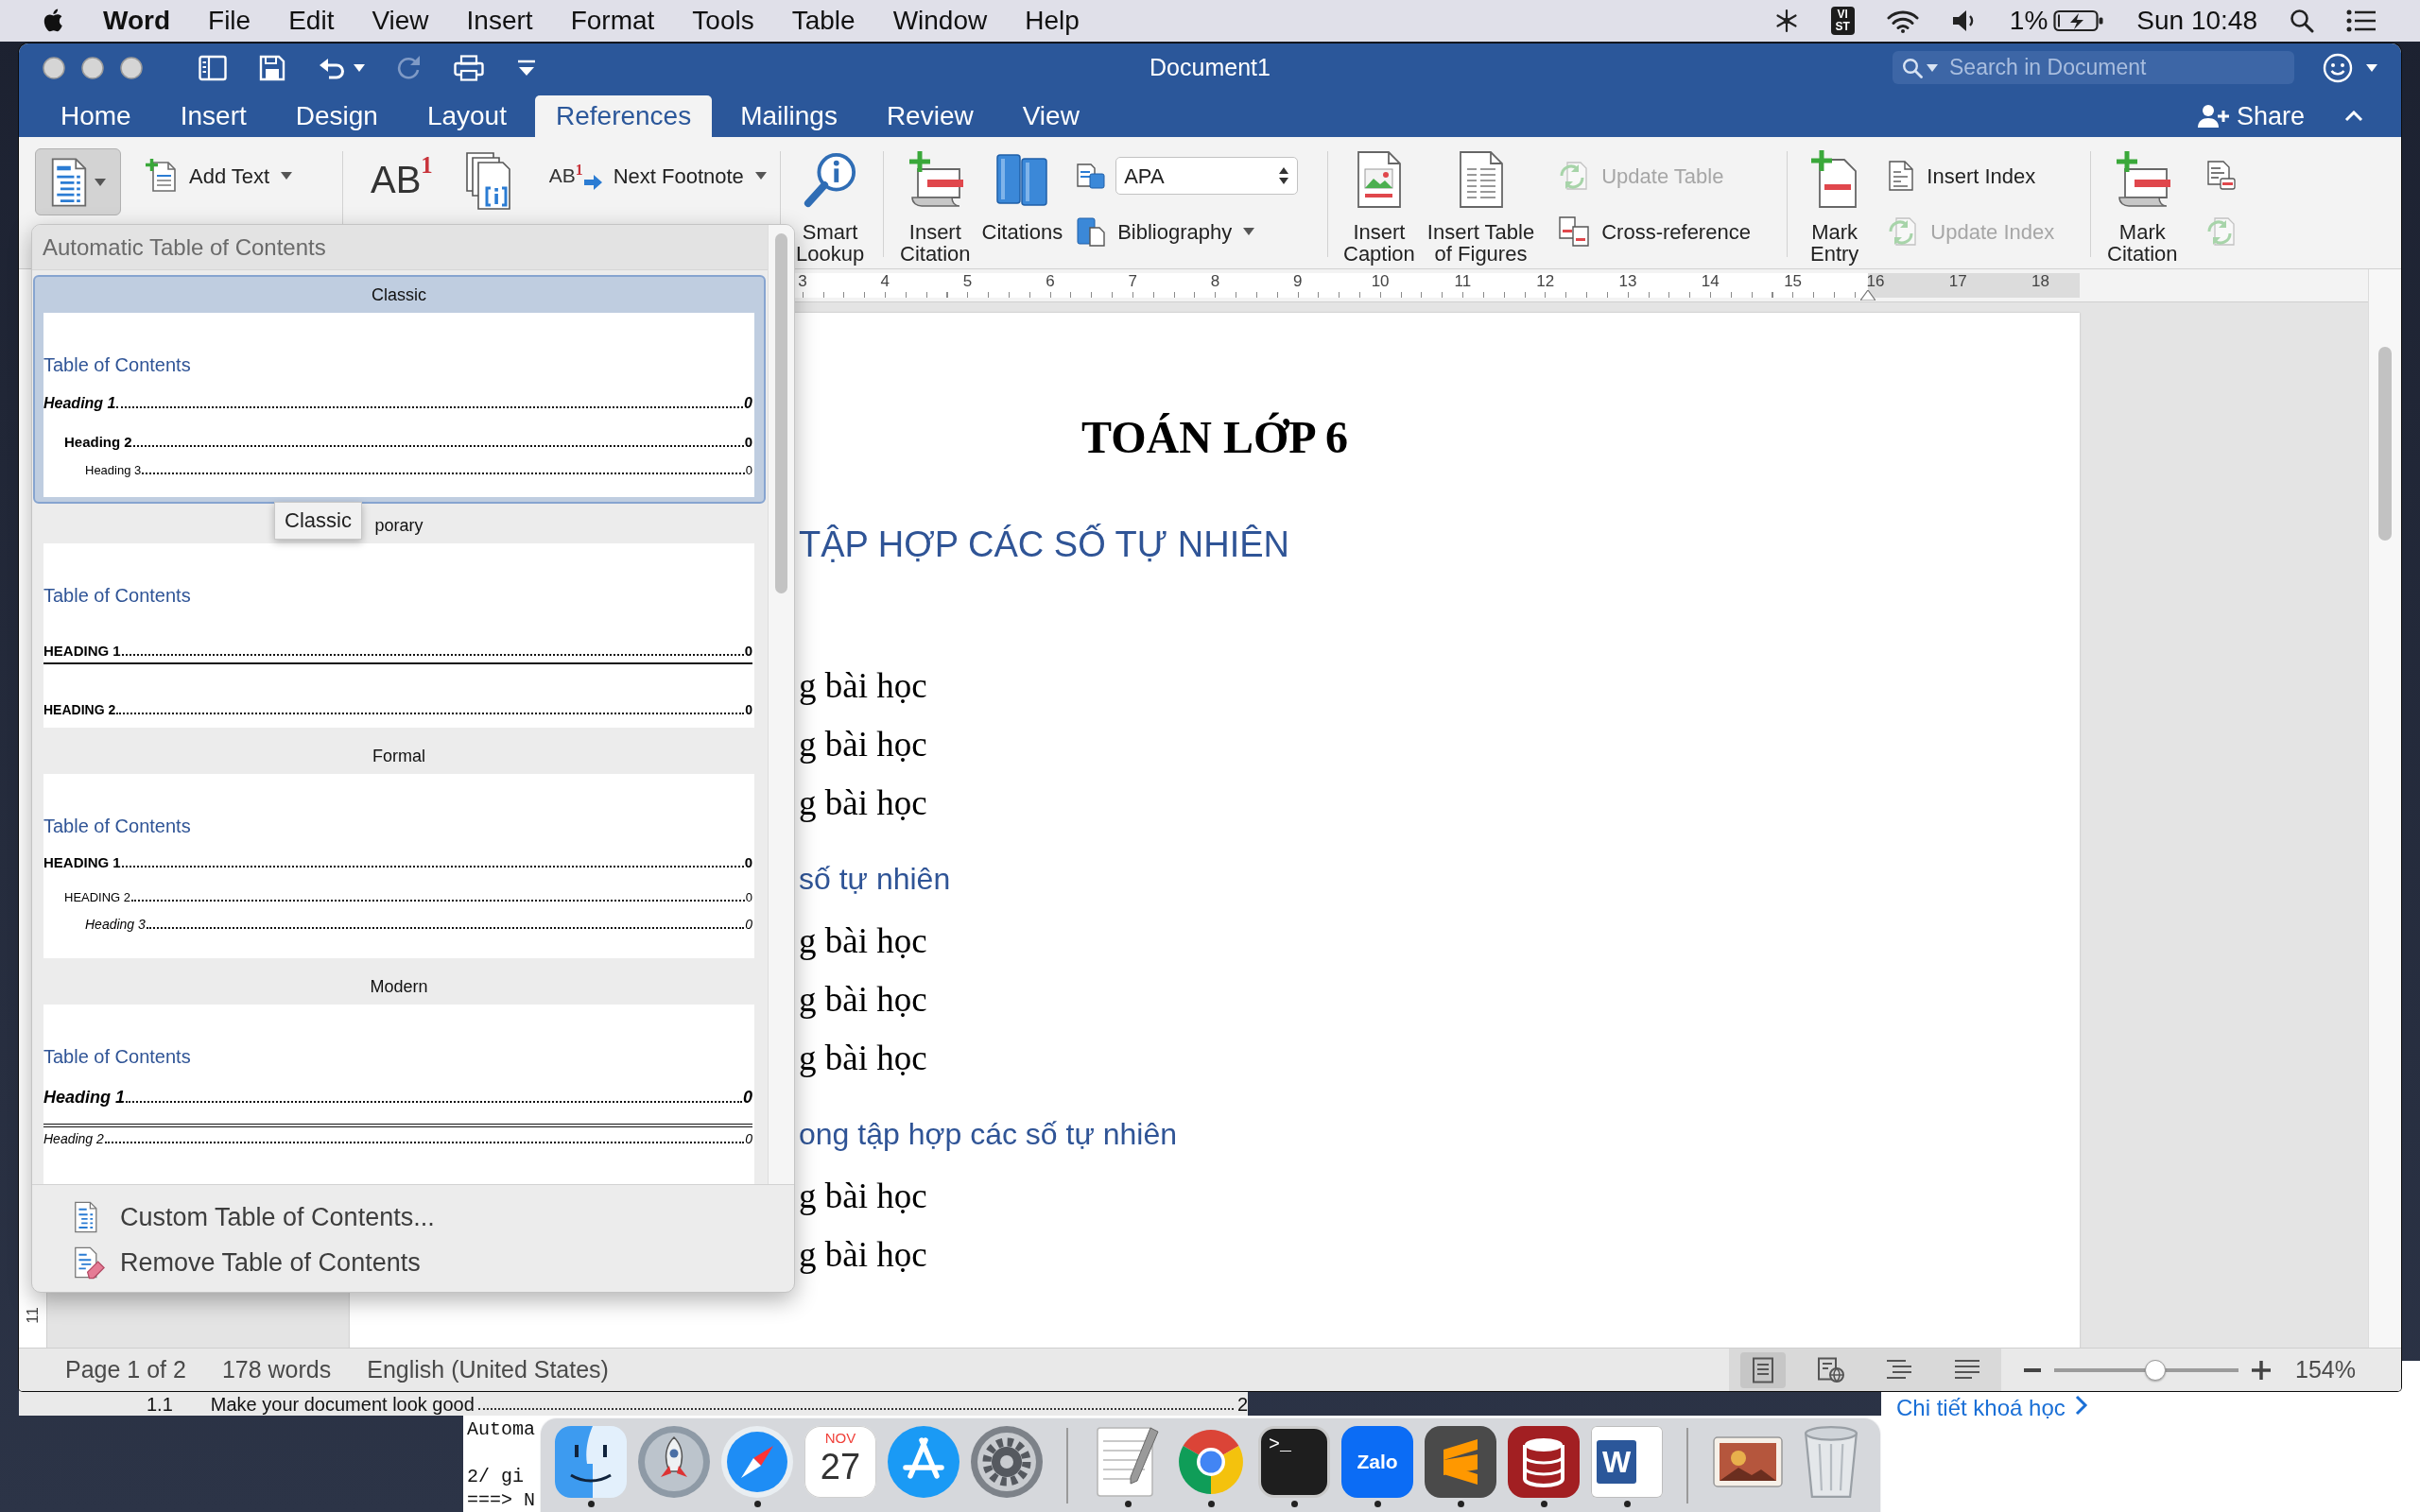  Describe the element at coordinates (1971, 176) in the screenshot. I see `insert-index-button: Insert Index` at that location.